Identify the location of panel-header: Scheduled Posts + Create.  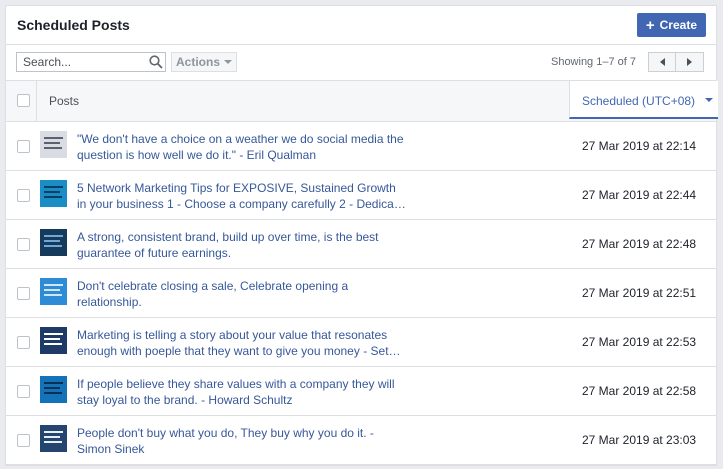
(361, 25).